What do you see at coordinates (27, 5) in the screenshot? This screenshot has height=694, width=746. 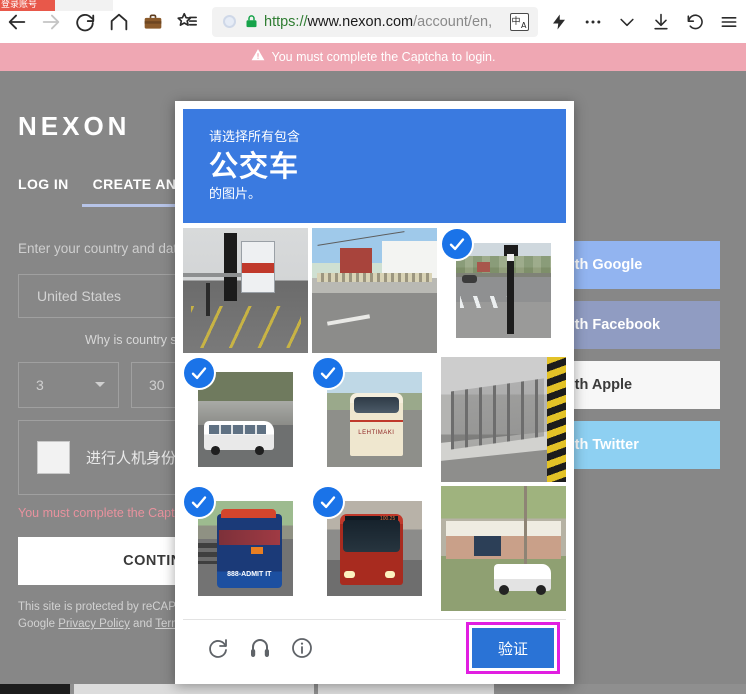 I see `browser-tab-label: 登录账号` at bounding box center [27, 5].